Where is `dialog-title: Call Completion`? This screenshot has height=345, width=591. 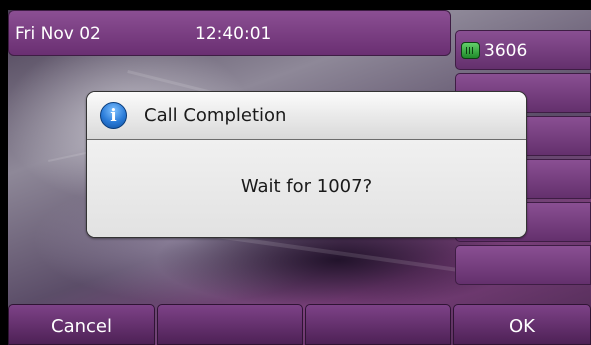
dialog-title: Call Completion is located at coordinates (215, 115).